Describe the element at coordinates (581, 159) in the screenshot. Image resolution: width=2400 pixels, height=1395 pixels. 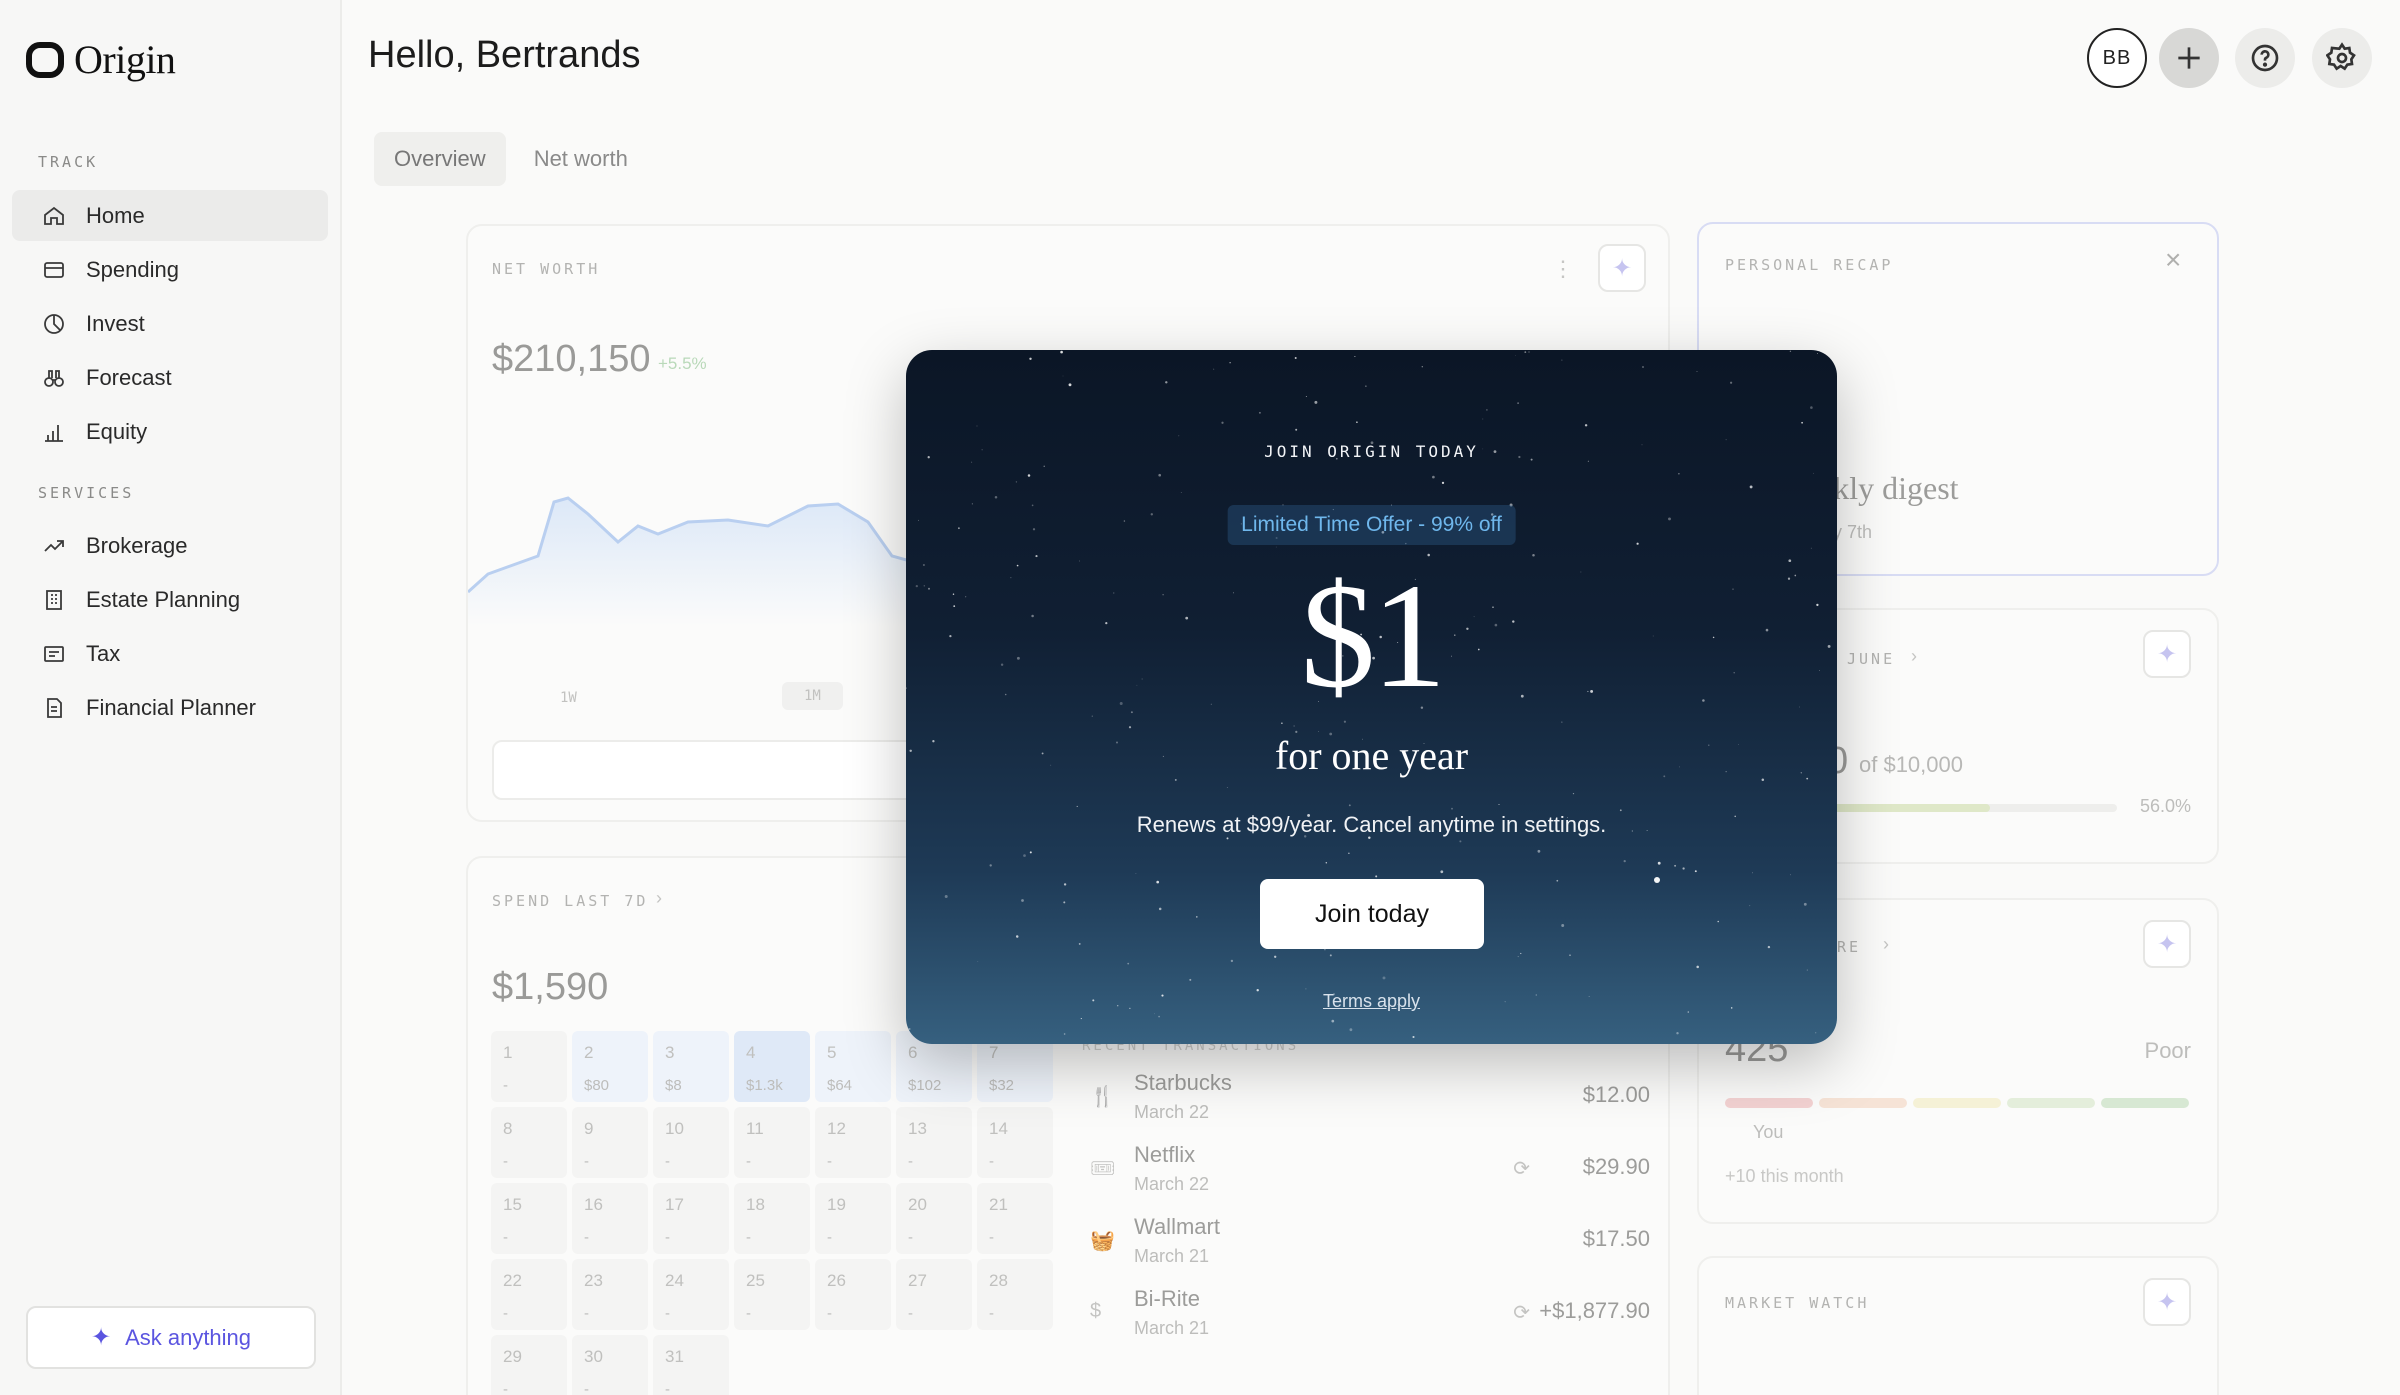
I see `tab-net-worth: Net worth` at that location.